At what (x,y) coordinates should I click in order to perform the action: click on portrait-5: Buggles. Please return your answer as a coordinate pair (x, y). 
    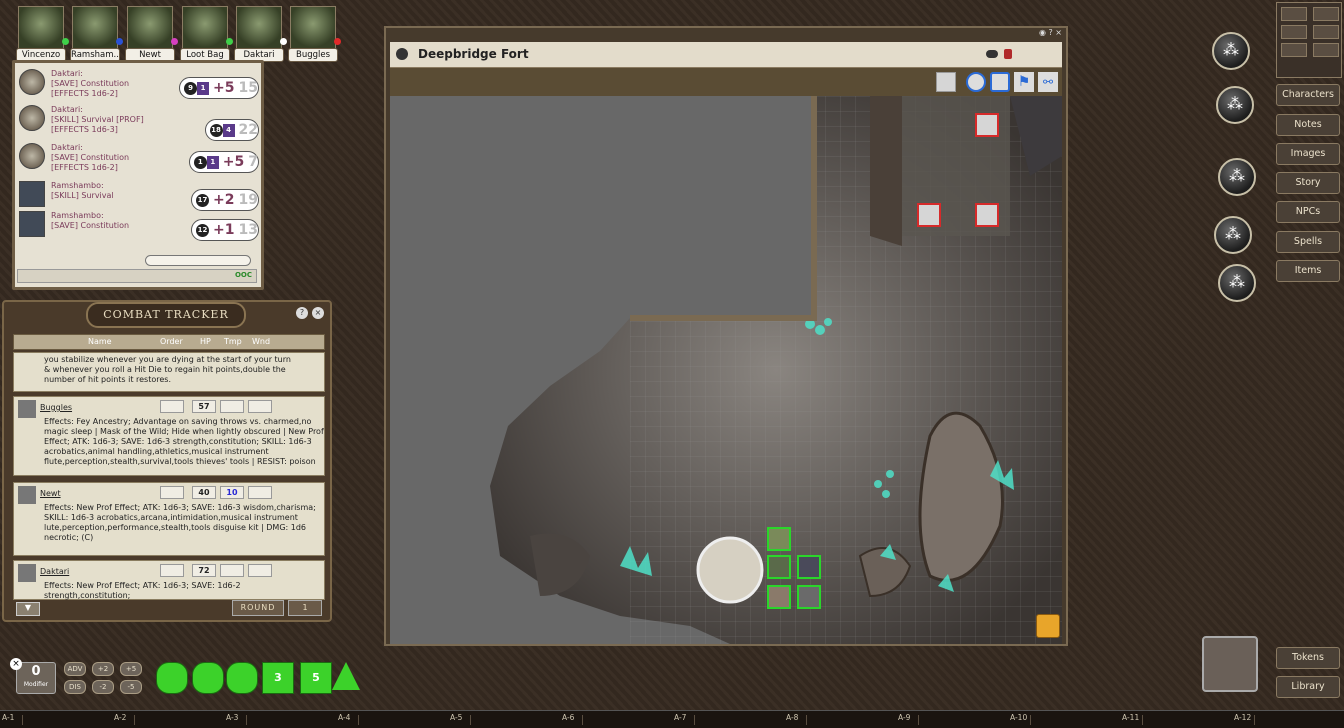
    Looking at the image, I should click on (314, 33).